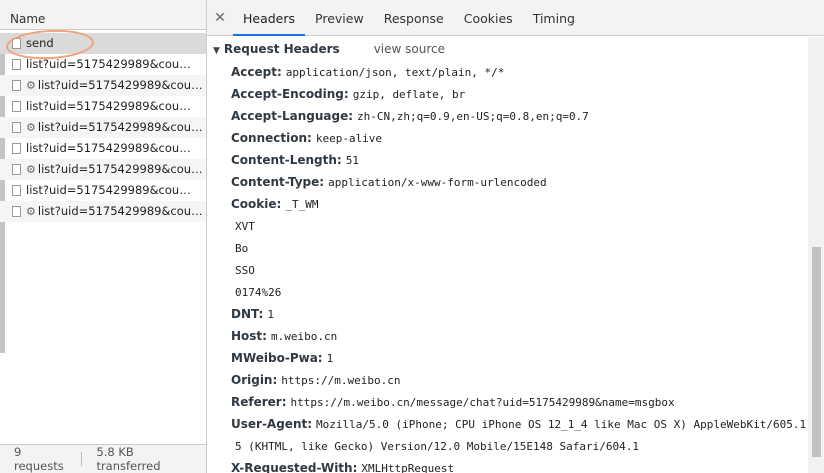  Describe the element at coordinates (103, 43) in the screenshot. I see `request-row: send` at that location.